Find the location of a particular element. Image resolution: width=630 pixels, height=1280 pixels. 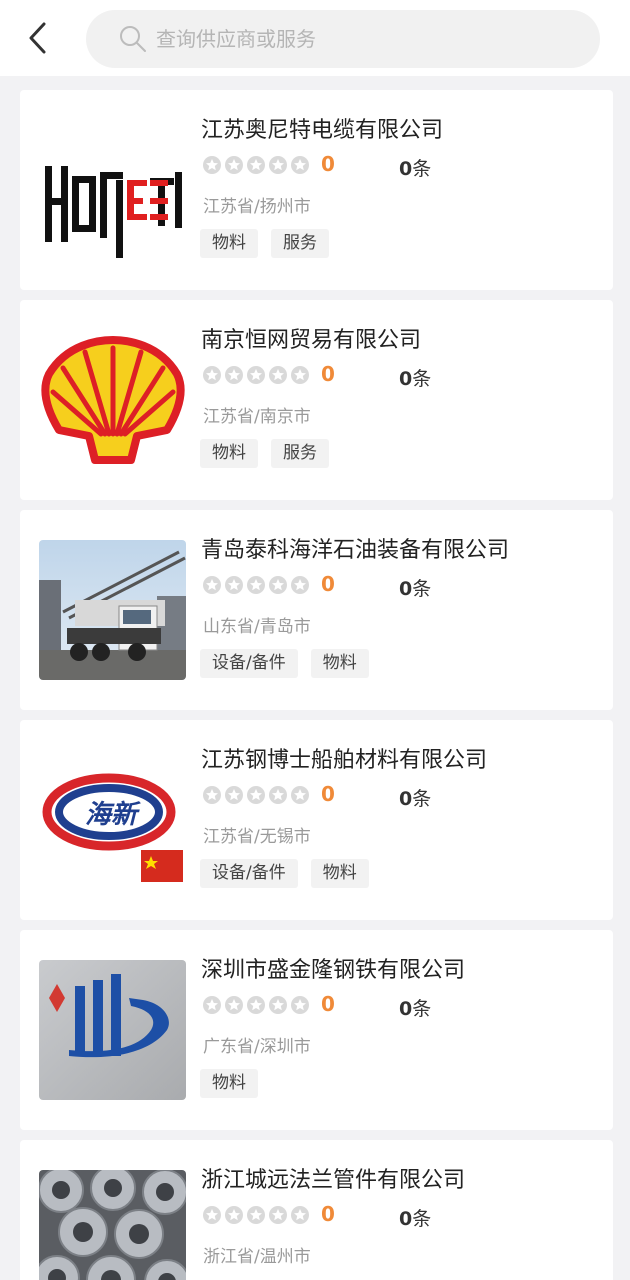

supplier-region: 广东省/深圳市 is located at coordinates (257, 1047).